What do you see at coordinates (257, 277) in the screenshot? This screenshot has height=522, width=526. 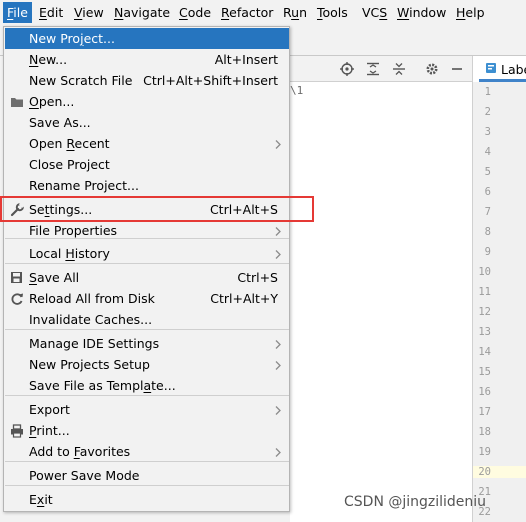 I see `shortcut-label: Ctrl+S` at bounding box center [257, 277].